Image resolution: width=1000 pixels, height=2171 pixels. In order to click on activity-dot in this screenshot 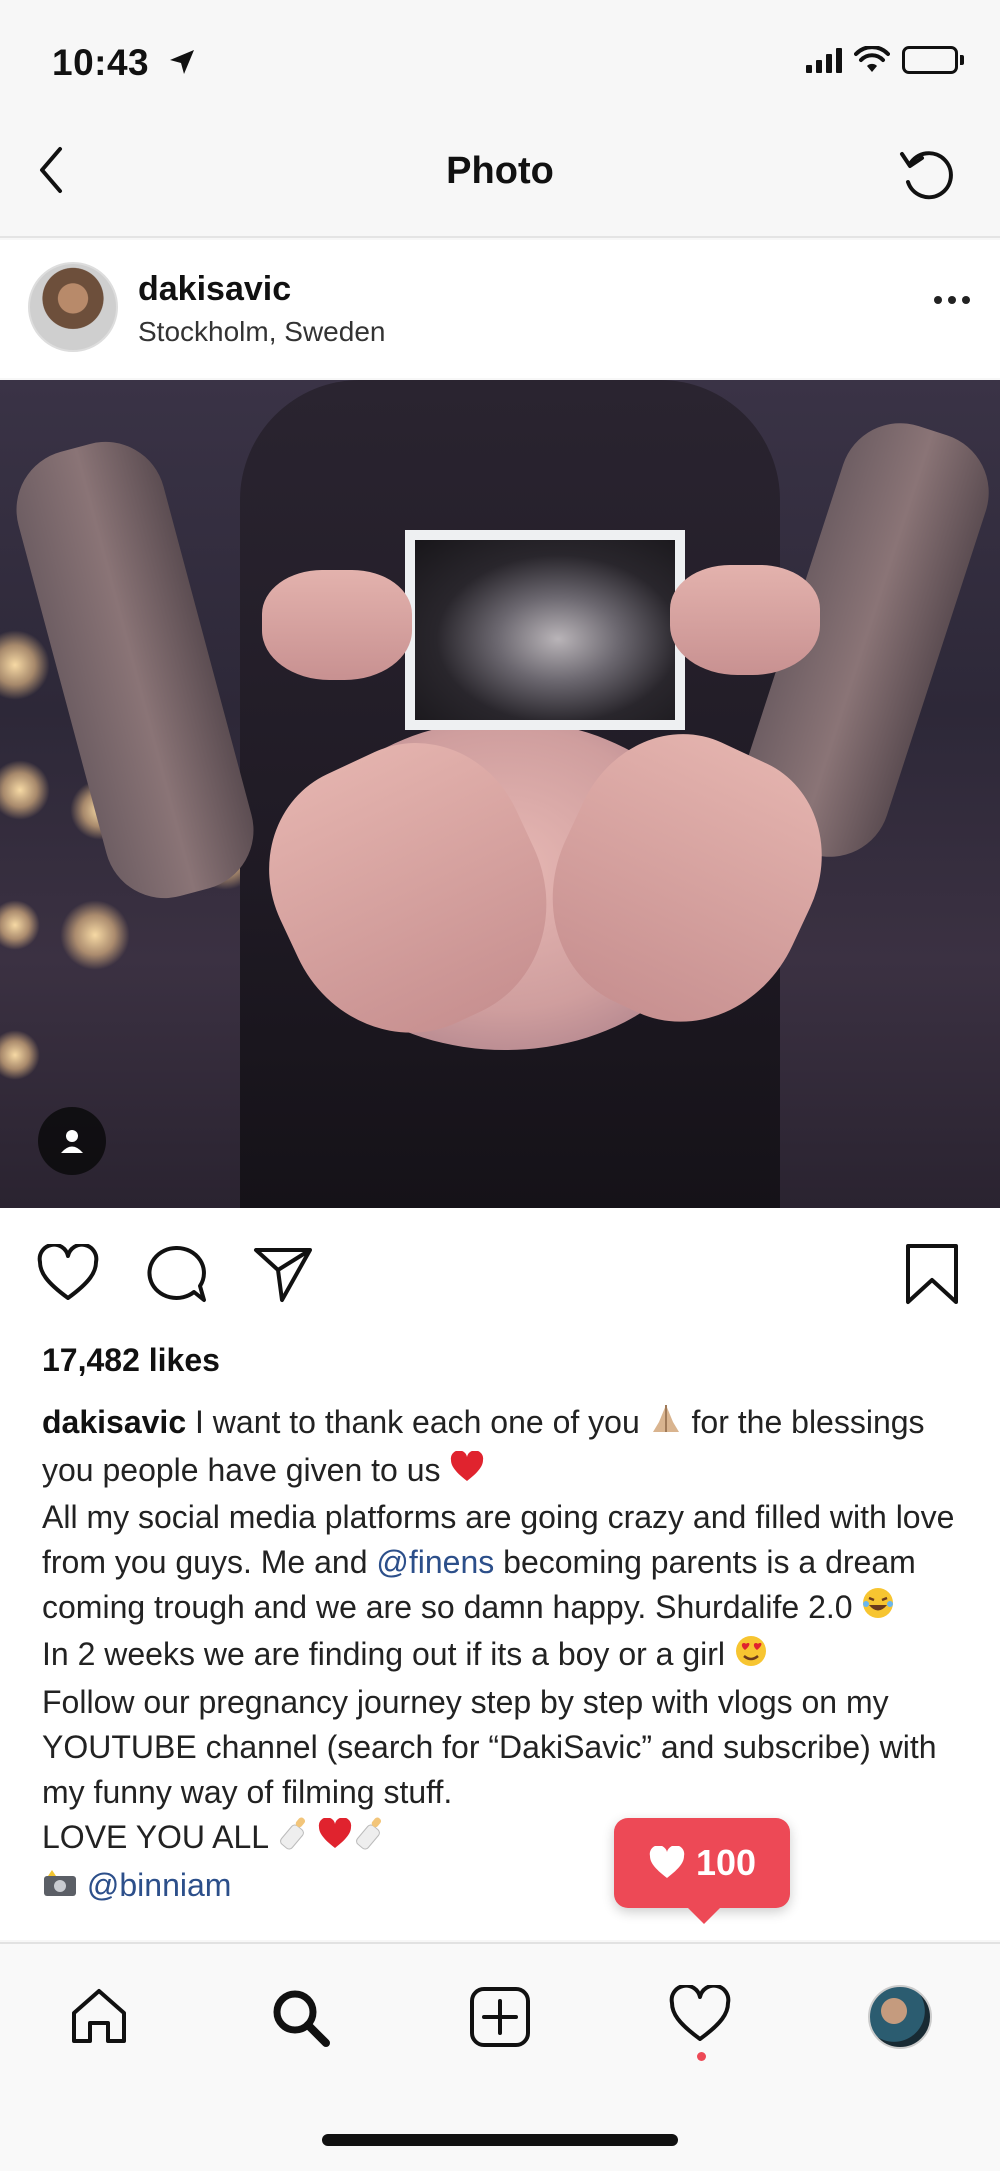, I will do `click(701, 2056)`.